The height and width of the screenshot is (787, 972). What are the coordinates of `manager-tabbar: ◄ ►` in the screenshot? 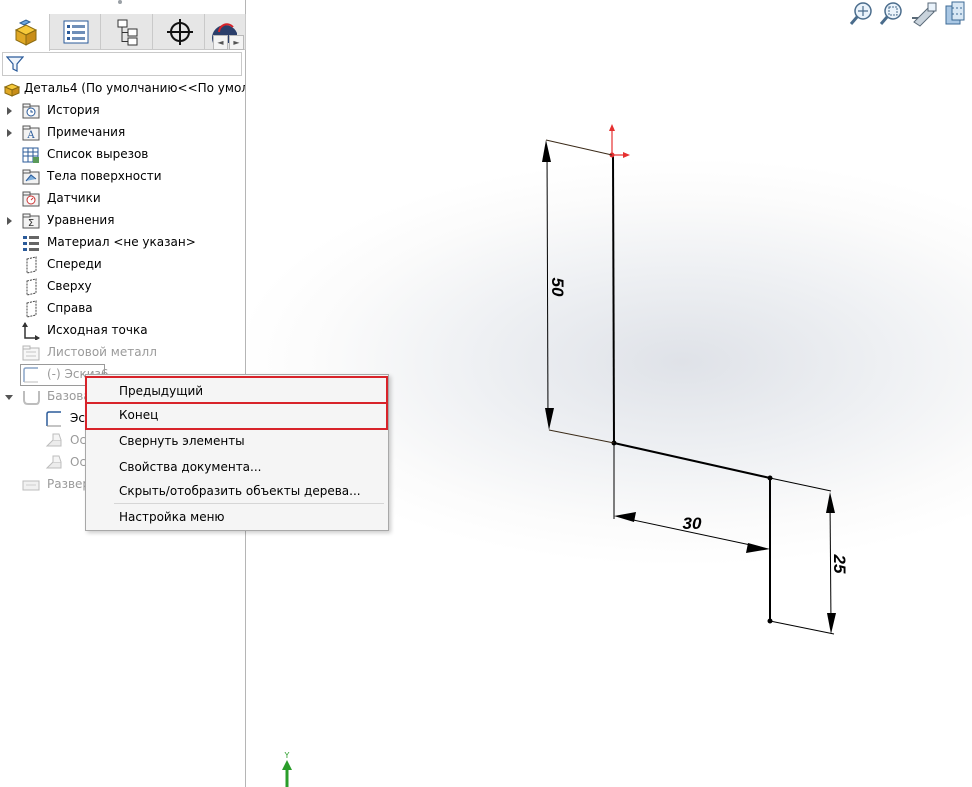 It's located at (123, 32).